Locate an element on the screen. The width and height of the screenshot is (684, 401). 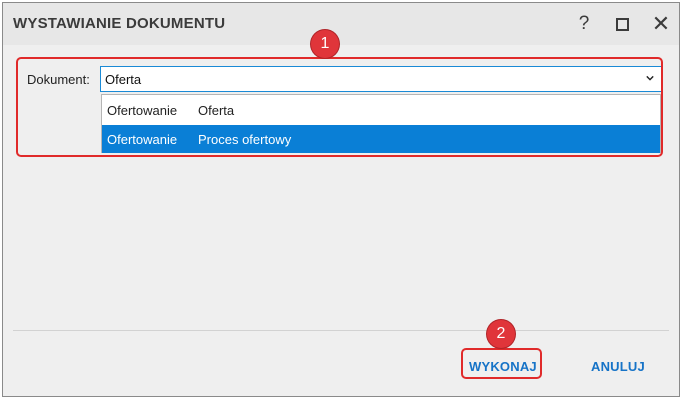
dialog-title: WYSTAWIANIE DOKUMENTU is located at coordinates (119, 23).